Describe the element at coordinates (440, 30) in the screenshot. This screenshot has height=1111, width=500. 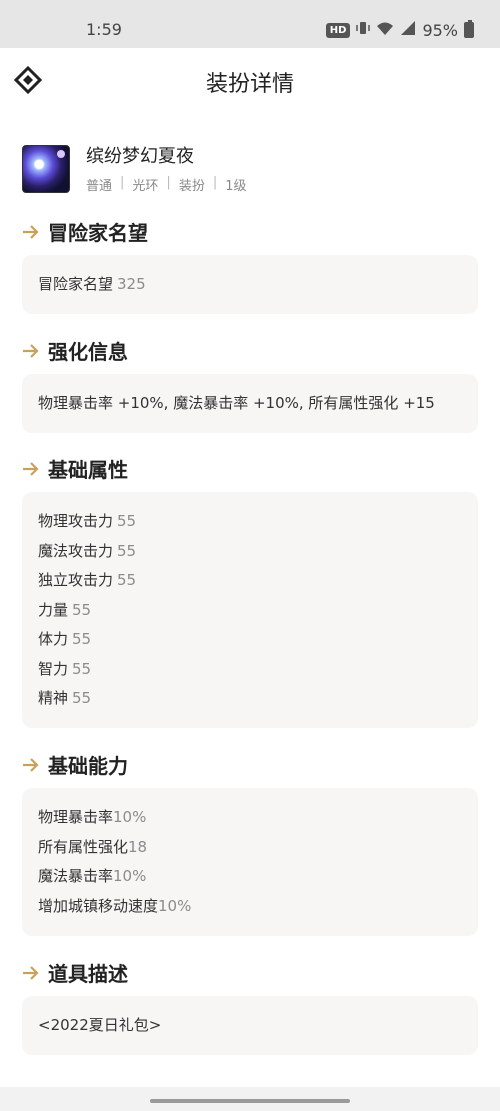
I see `battery-percent: 95%` at that location.